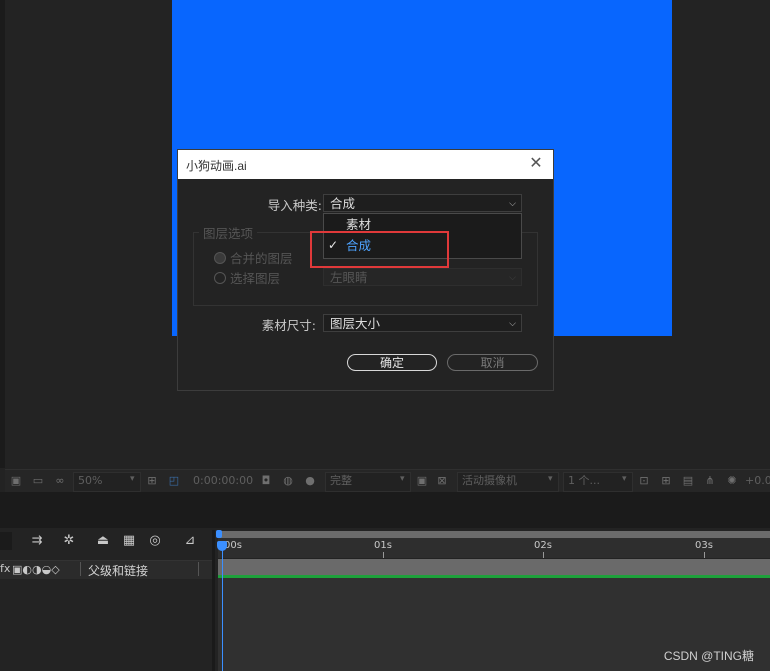 The width and height of the screenshot is (770, 671). What do you see at coordinates (255, 278) in the screenshot?
I see `choose-layers-label: 选择图层` at bounding box center [255, 278].